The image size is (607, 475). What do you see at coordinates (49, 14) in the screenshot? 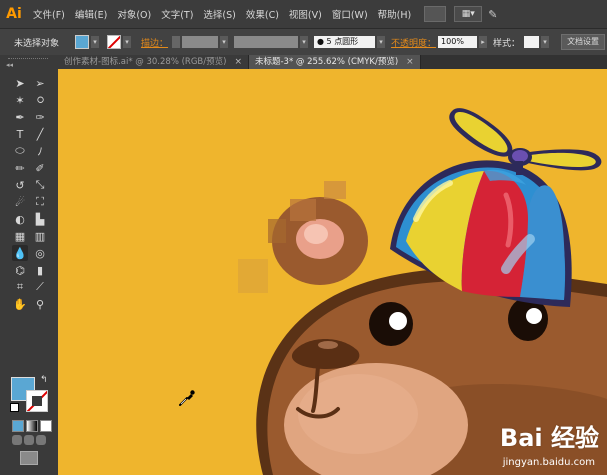
I see `menu-file: 文件(F)` at bounding box center [49, 14].